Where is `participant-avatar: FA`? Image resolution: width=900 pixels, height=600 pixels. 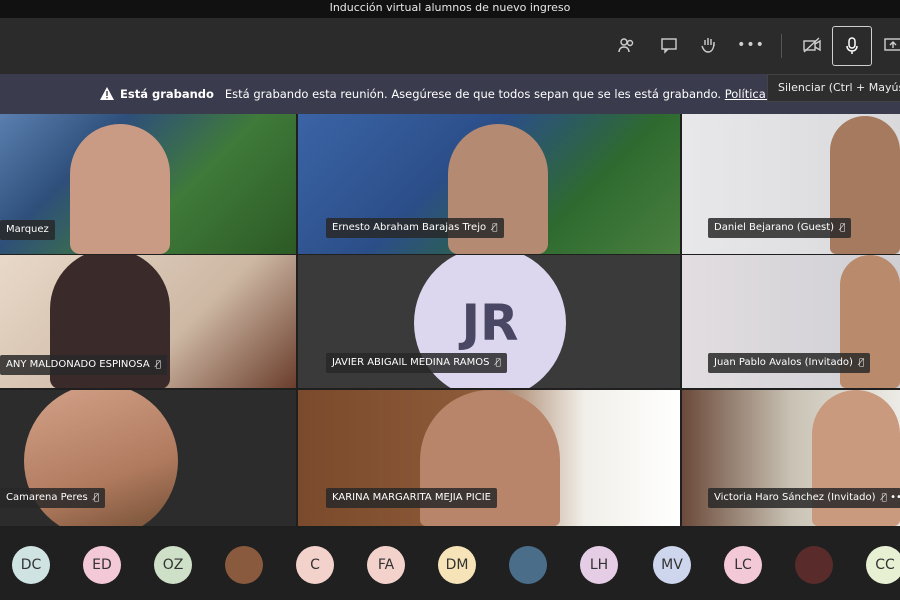 participant-avatar: FA is located at coordinates (386, 565).